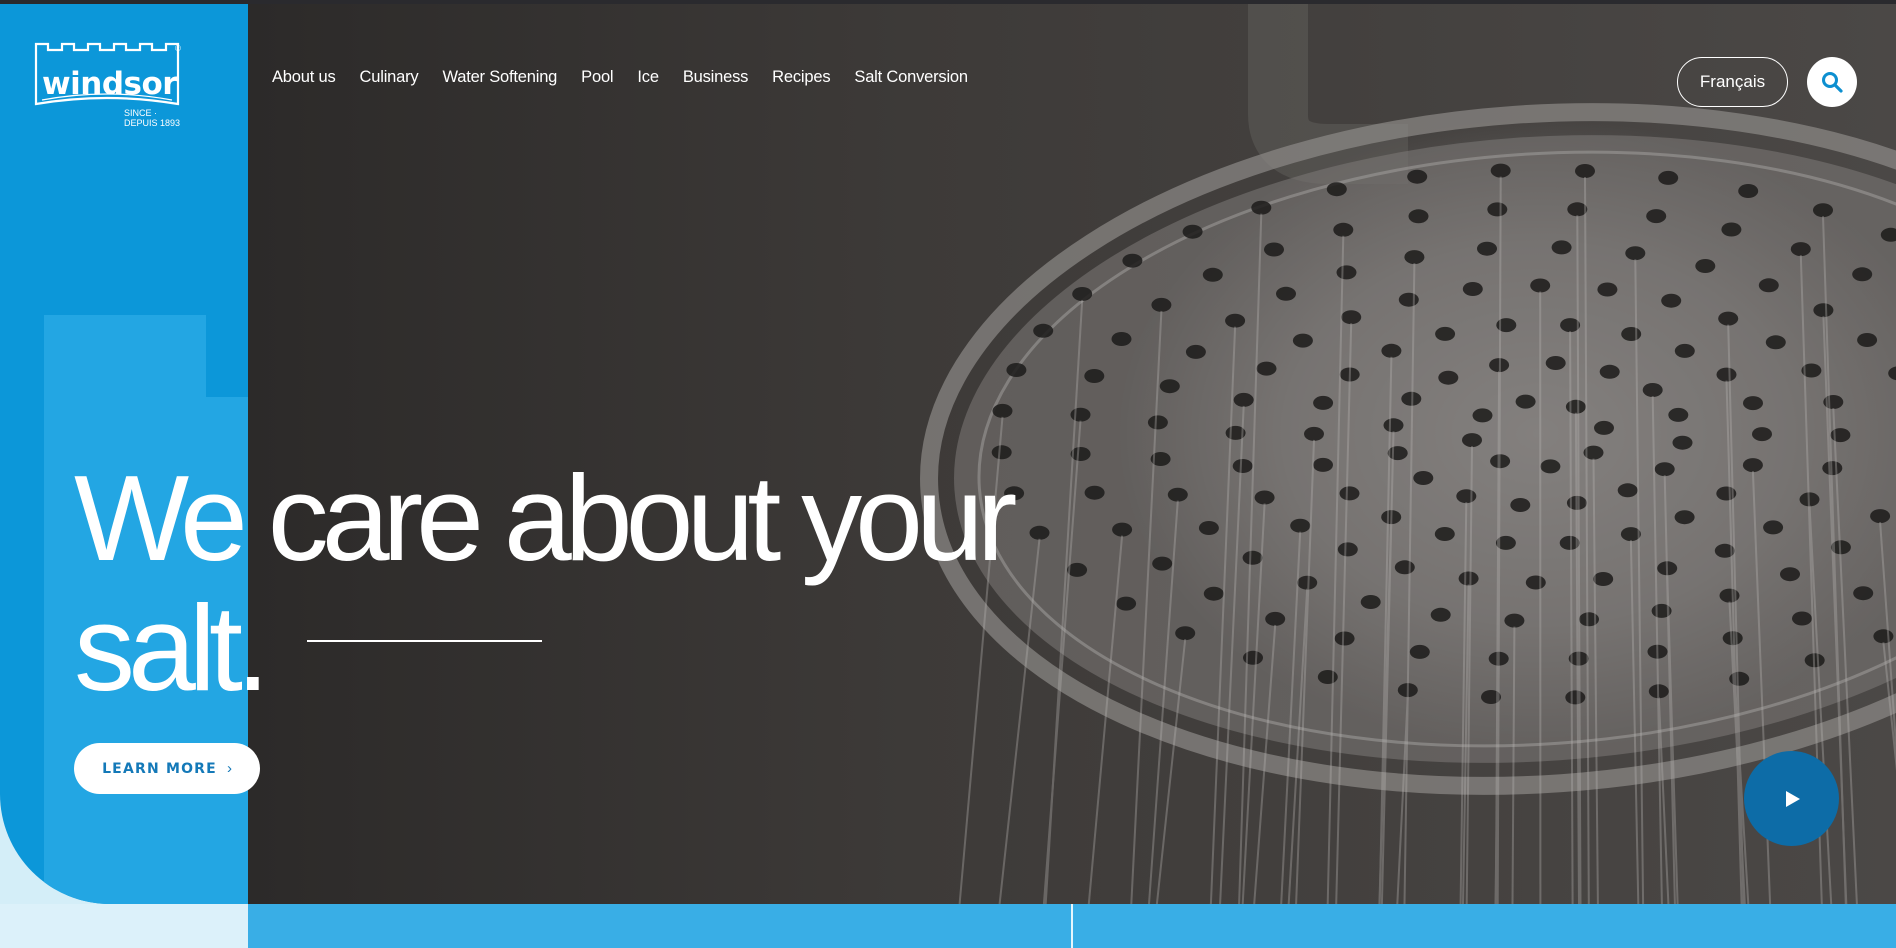 The image size is (1896, 948). I want to click on search-button, so click(1832, 82).